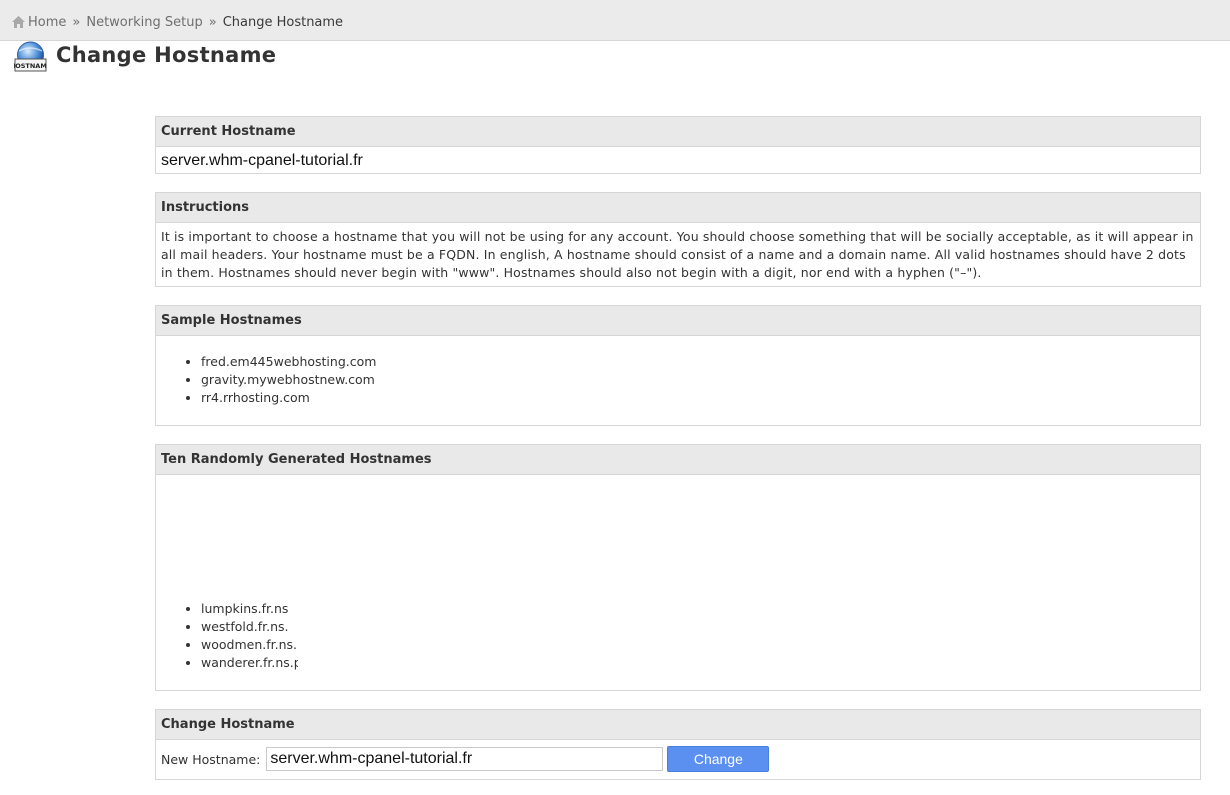 Image resolution: width=1230 pixels, height=795 pixels. Describe the element at coordinates (678, 725) in the screenshot. I see `change-hostname-header: Change Hostname` at that location.